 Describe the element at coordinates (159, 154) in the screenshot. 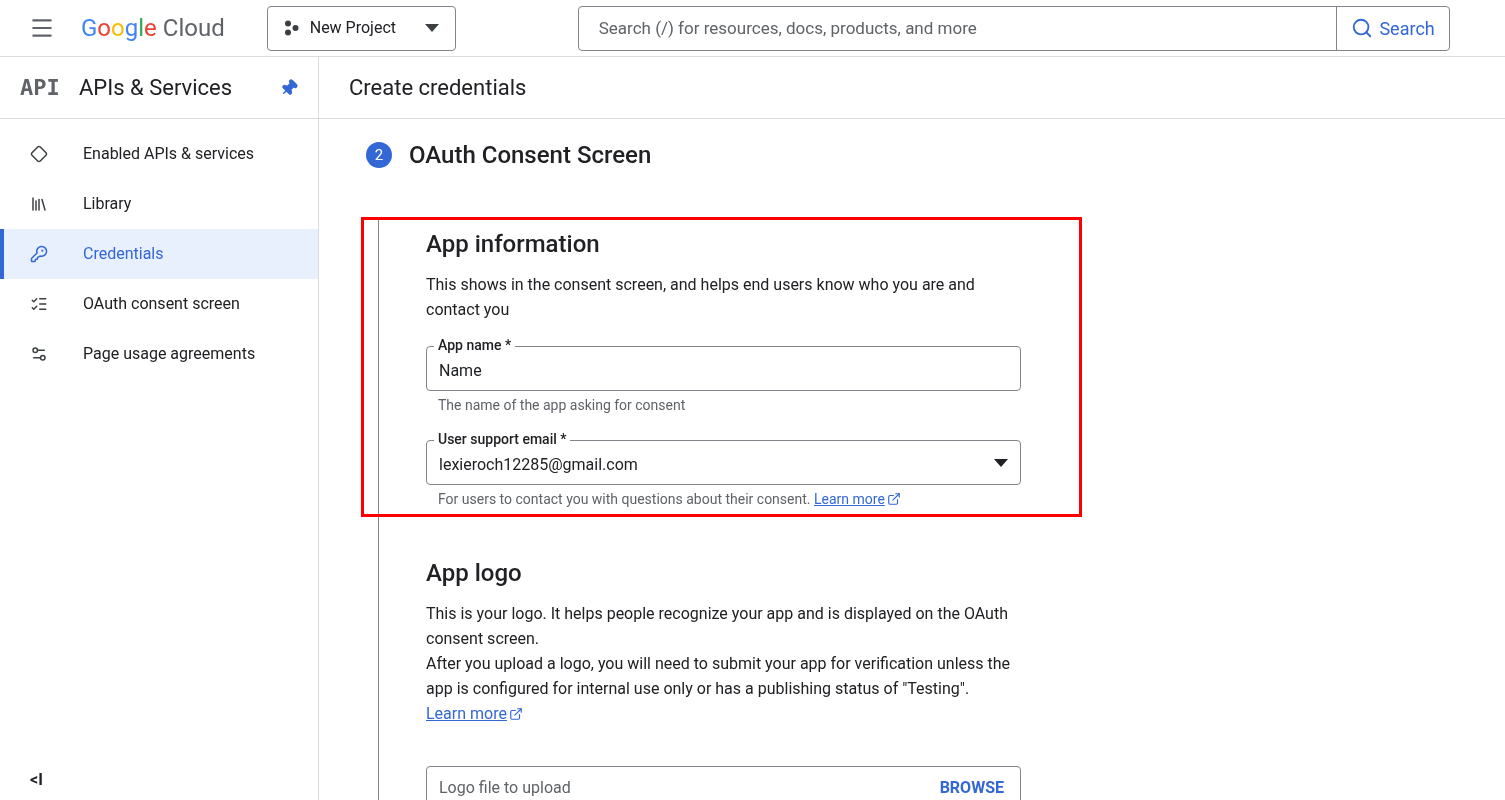

I see `sidebar-item: Enabled APIs & services` at that location.